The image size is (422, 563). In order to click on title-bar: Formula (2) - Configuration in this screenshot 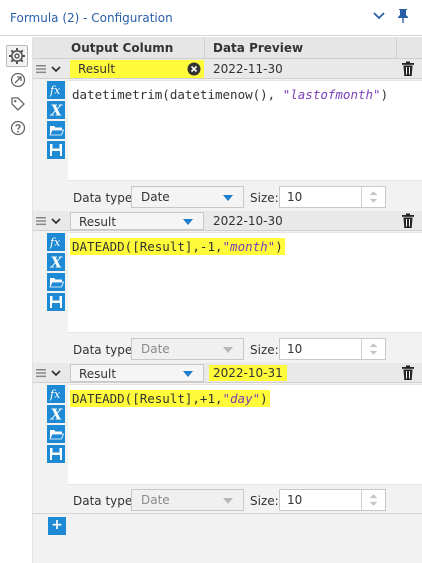, I will do `click(211, 18)`.